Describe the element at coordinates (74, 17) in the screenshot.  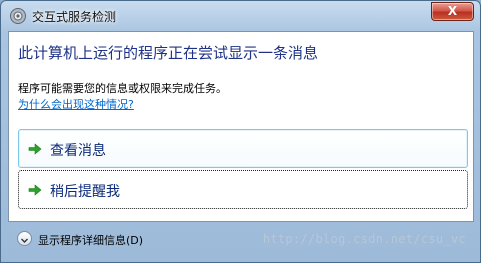
I see `window-title: 交互式服务检测` at that location.